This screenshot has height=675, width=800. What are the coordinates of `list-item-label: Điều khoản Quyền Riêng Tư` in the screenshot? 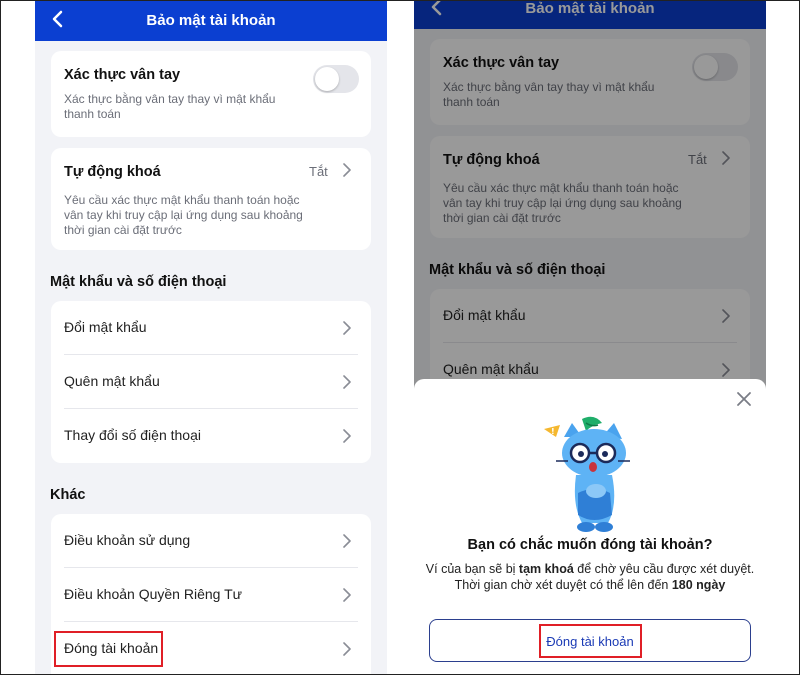 It's located at (153, 594).